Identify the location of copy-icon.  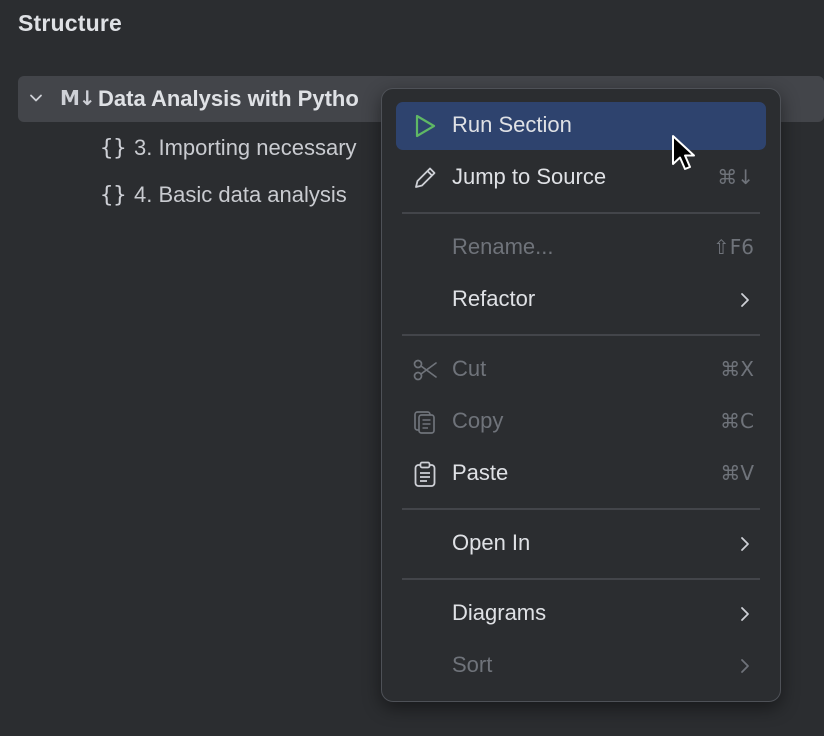
(425, 422).